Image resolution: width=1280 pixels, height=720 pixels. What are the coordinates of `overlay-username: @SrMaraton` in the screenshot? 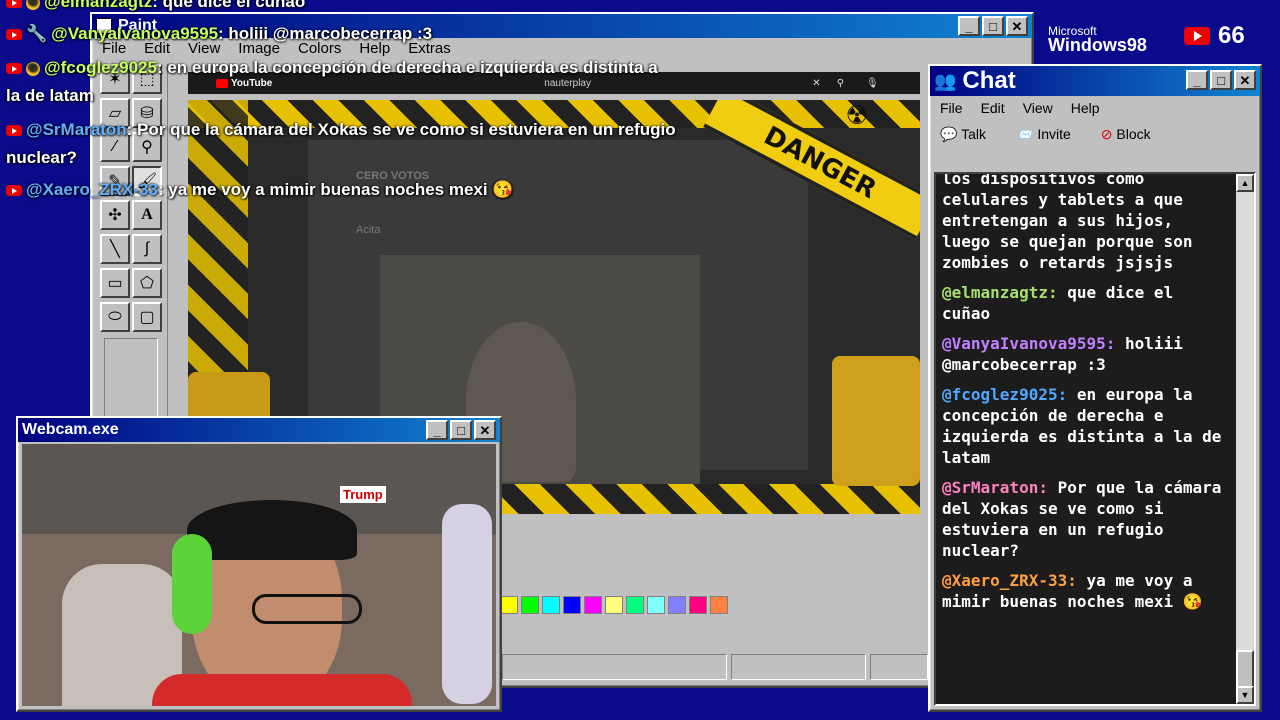 It's located at (76, 129).